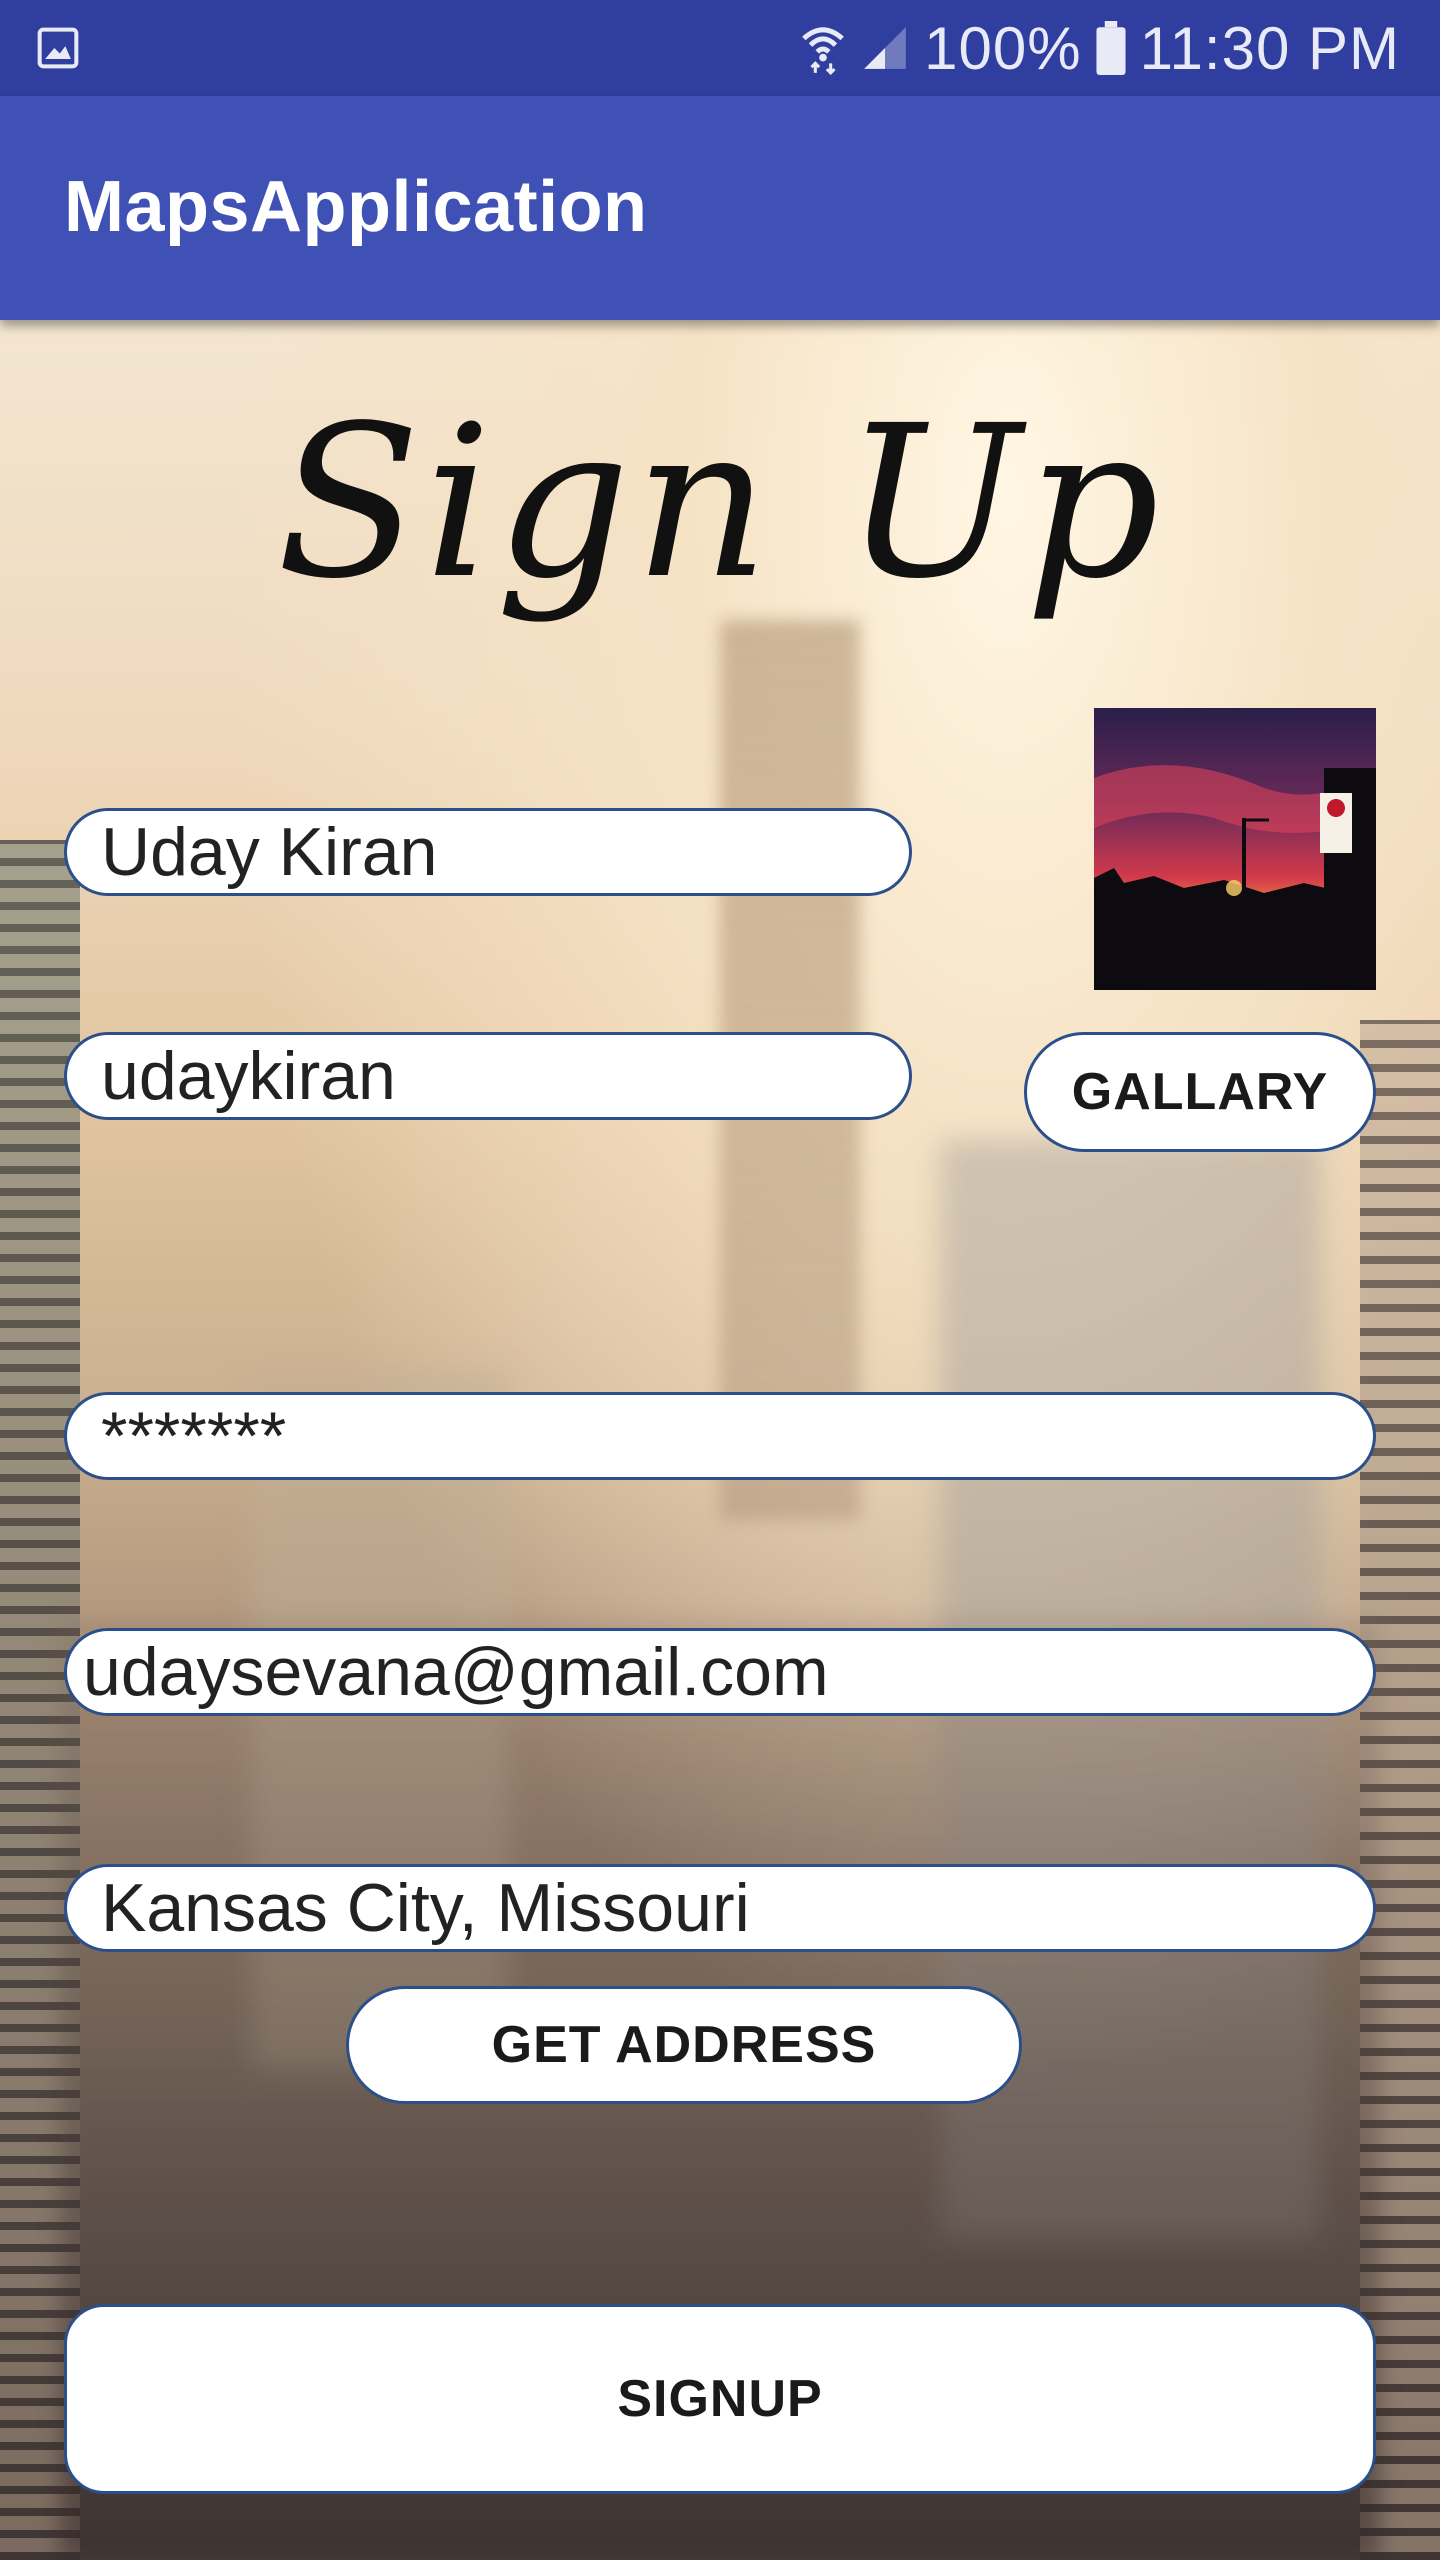  What do you see at coordinates (720, 208) in the screenshot?
I see `app-bar: MapsApplication` at bounding box center [720, 208].